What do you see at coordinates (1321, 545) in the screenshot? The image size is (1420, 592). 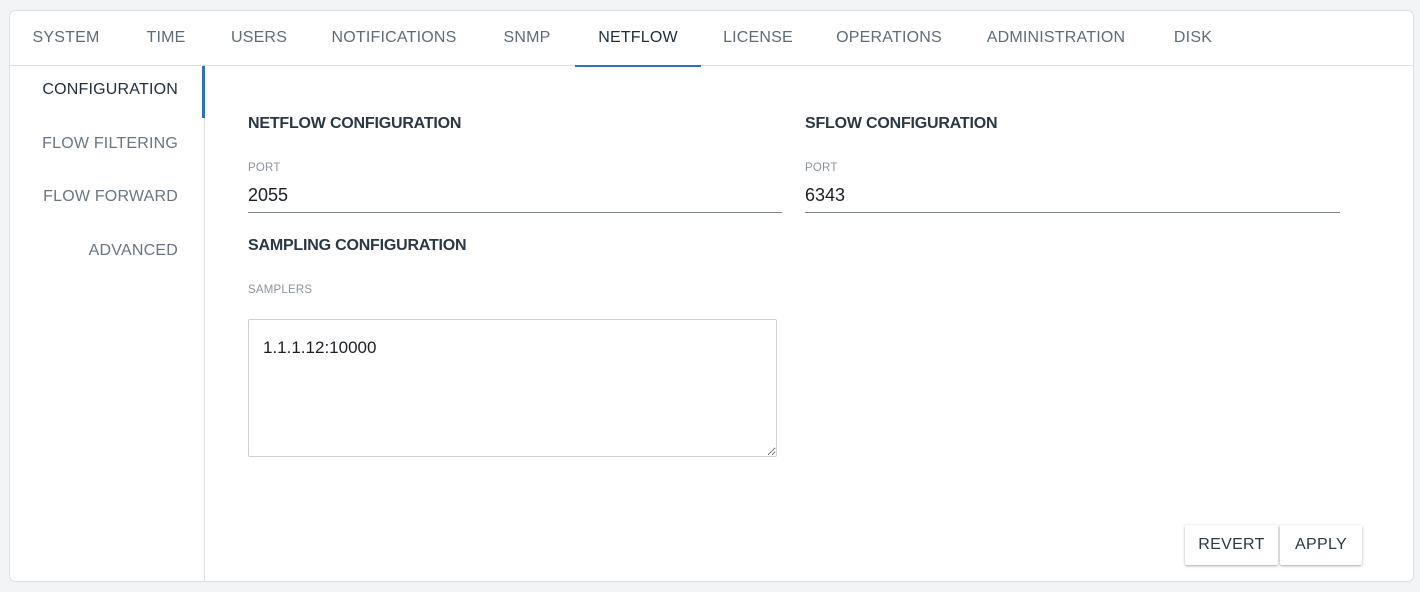 I see `apply-button: APPLY` at bounding box center [1321, 545].